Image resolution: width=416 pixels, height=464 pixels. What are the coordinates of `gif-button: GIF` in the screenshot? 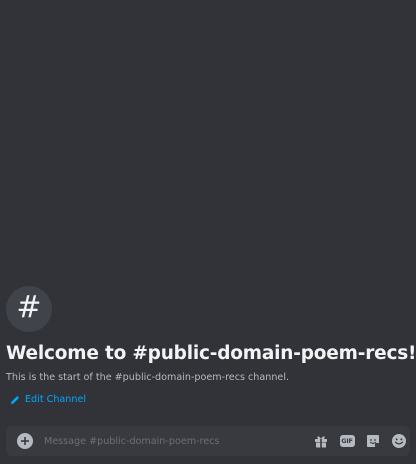 It's located at (347, 441).